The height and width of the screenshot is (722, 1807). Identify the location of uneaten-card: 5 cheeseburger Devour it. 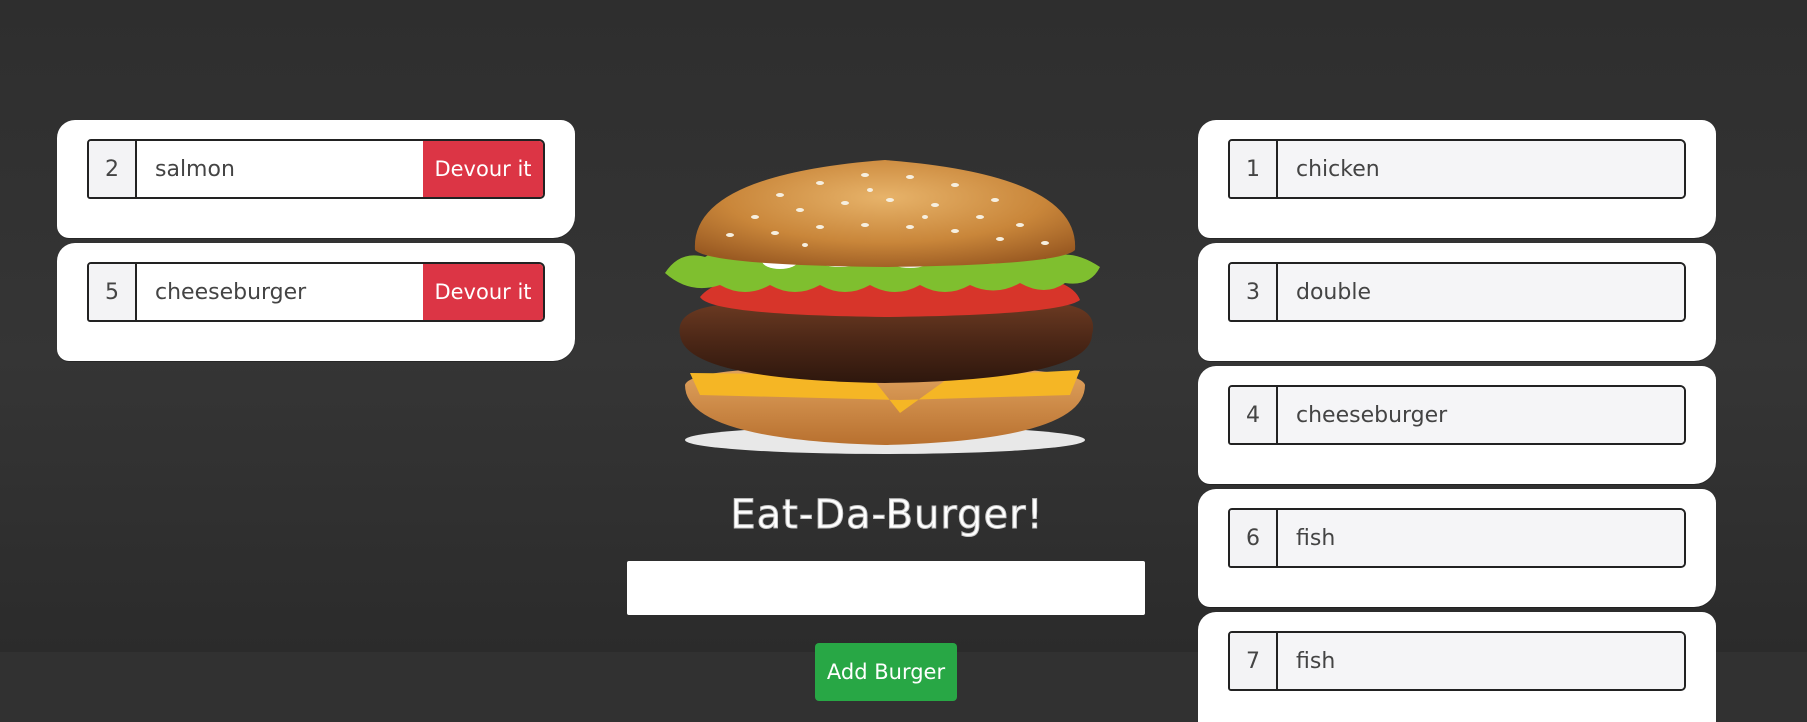
(316, 302).